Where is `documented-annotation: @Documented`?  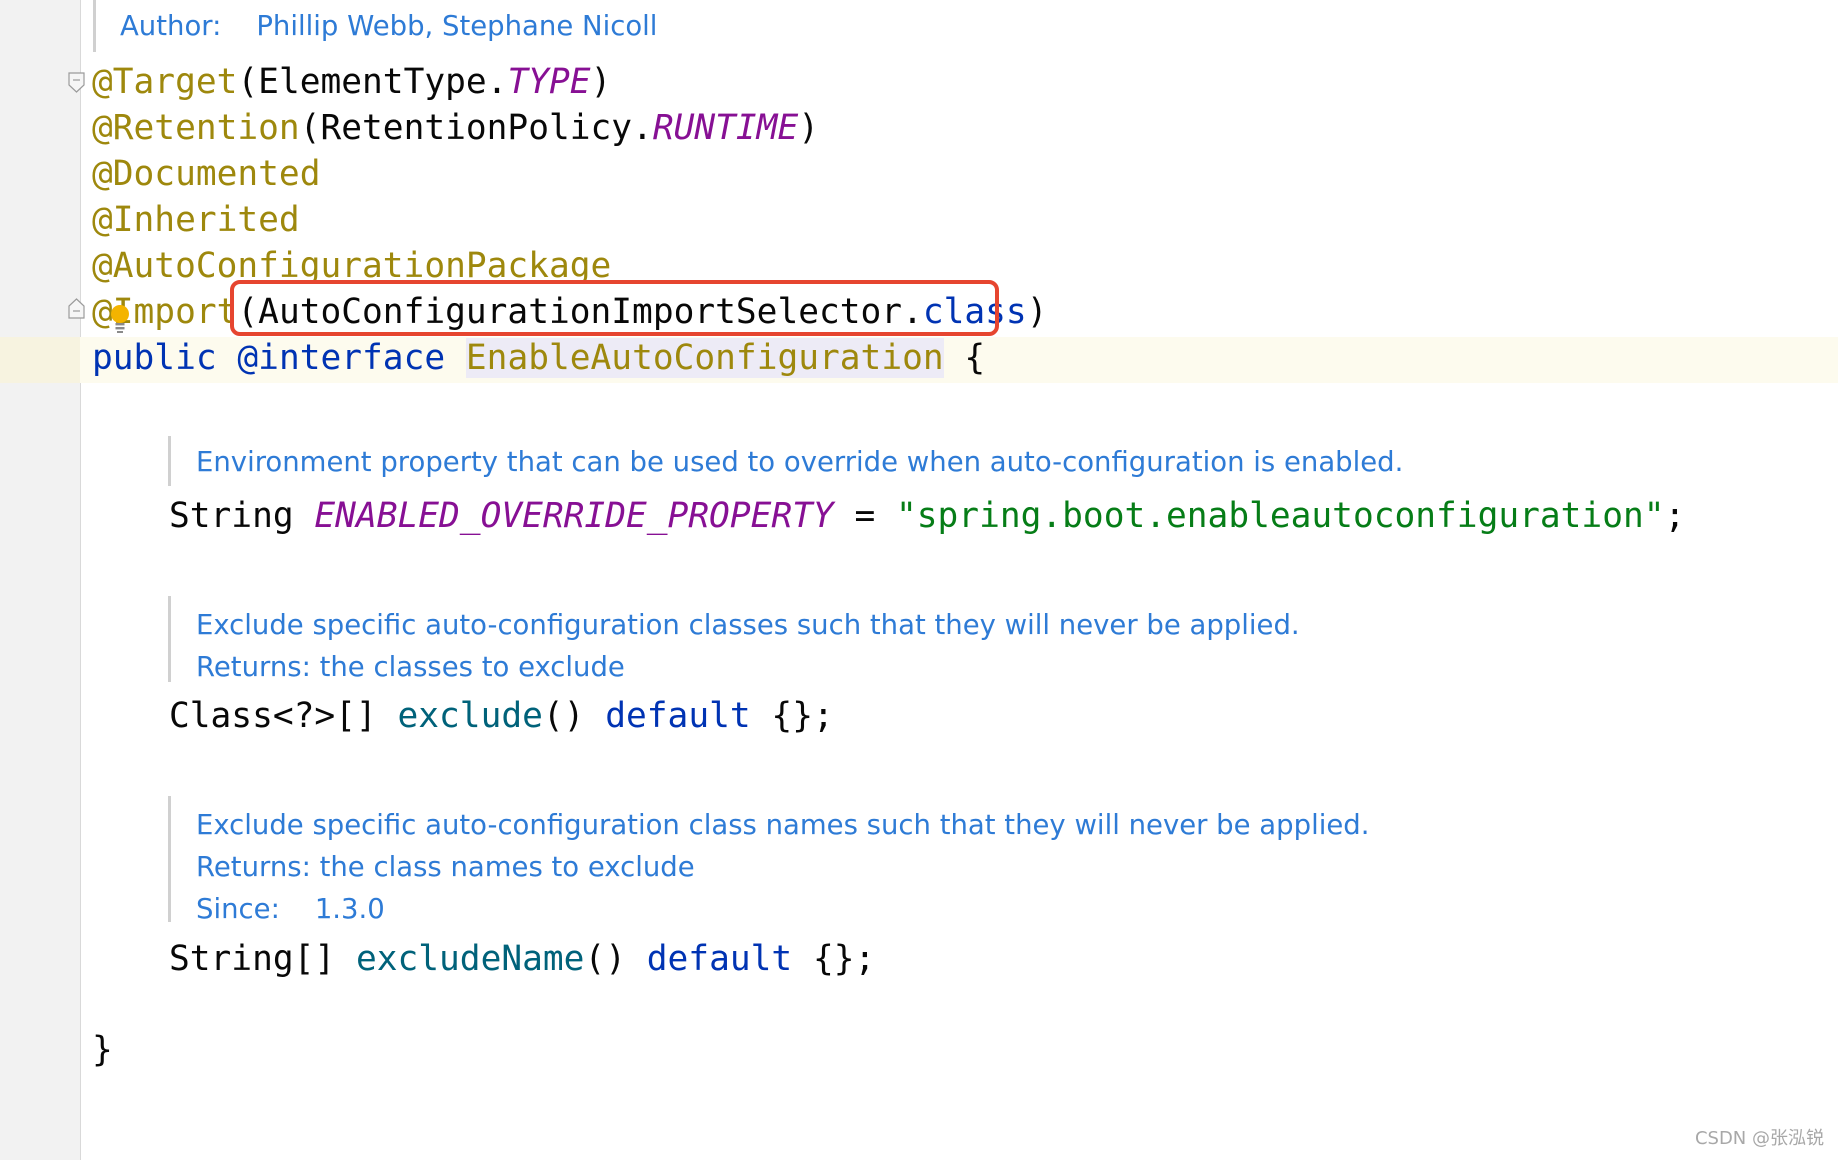
documented-annotation: @Documented is located at coordinates (206, 174).